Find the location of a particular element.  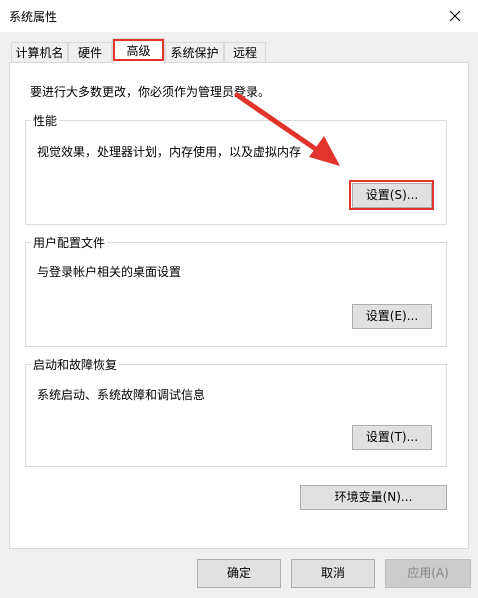

title-bar: 系统属性 is located at coordinates (239, 16).